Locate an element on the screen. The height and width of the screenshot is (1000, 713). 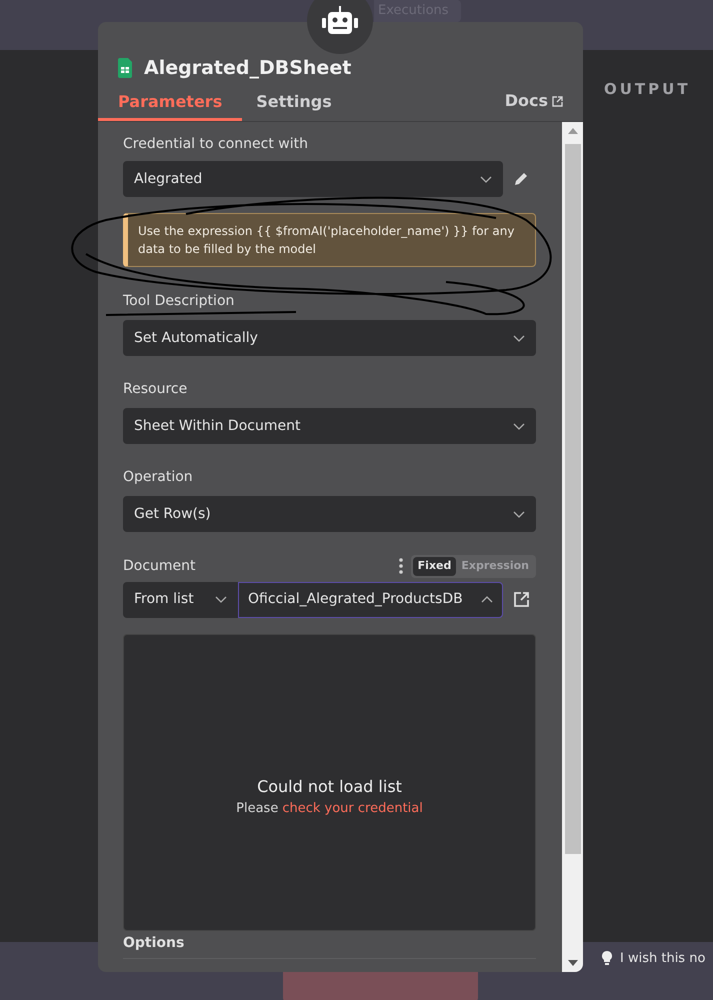
pencil-icon is located at coordinates (521, 179).